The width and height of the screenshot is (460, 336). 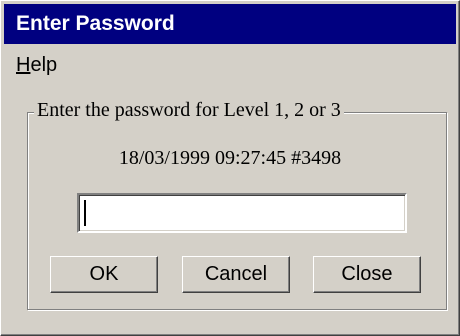 What do you see at coordinates (236, 274) in the screenshot?
I see `cancel-button: Cancel` at bounding box center [236, 274].